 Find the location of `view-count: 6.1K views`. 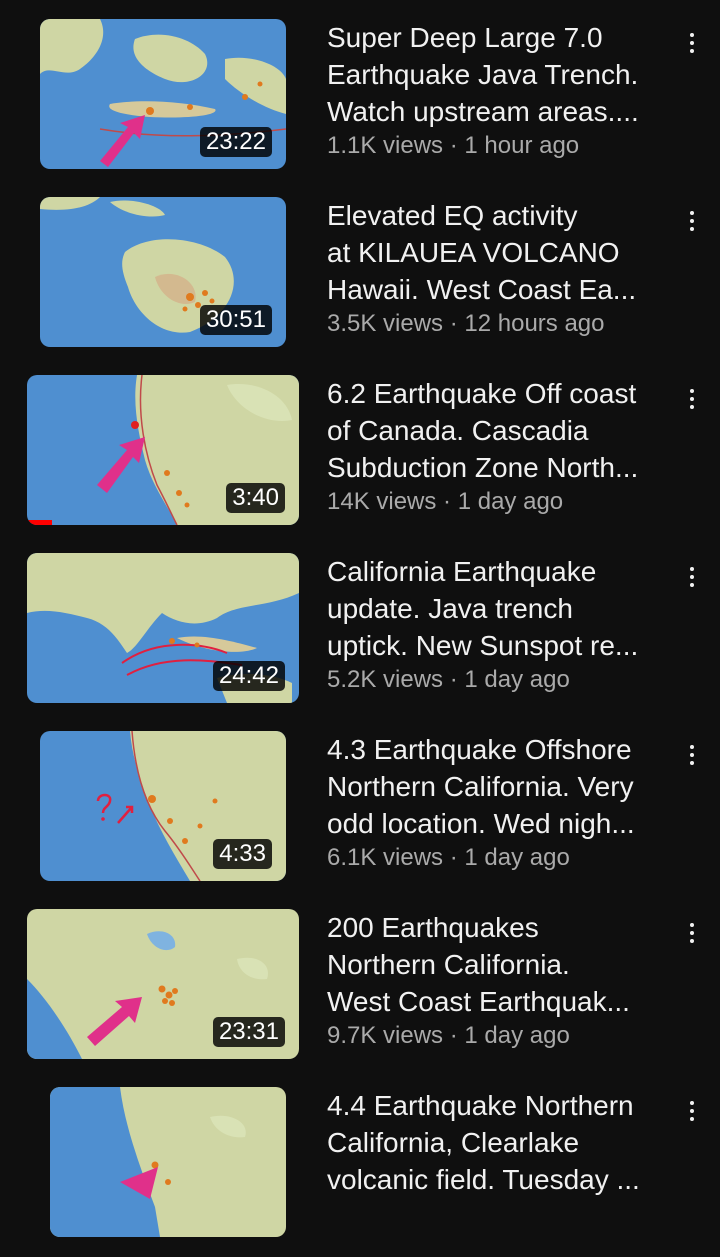

view-count: 6.1K views is located at coordinates (385, 857).